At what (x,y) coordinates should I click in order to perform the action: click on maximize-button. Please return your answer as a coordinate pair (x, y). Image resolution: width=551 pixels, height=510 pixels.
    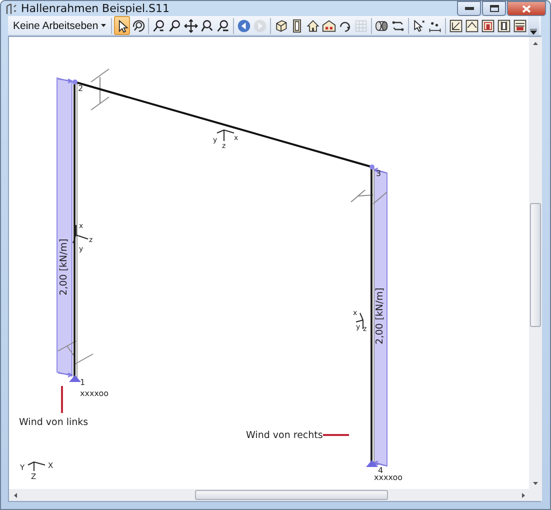
    Looking at the image, I should click on (494, 8).